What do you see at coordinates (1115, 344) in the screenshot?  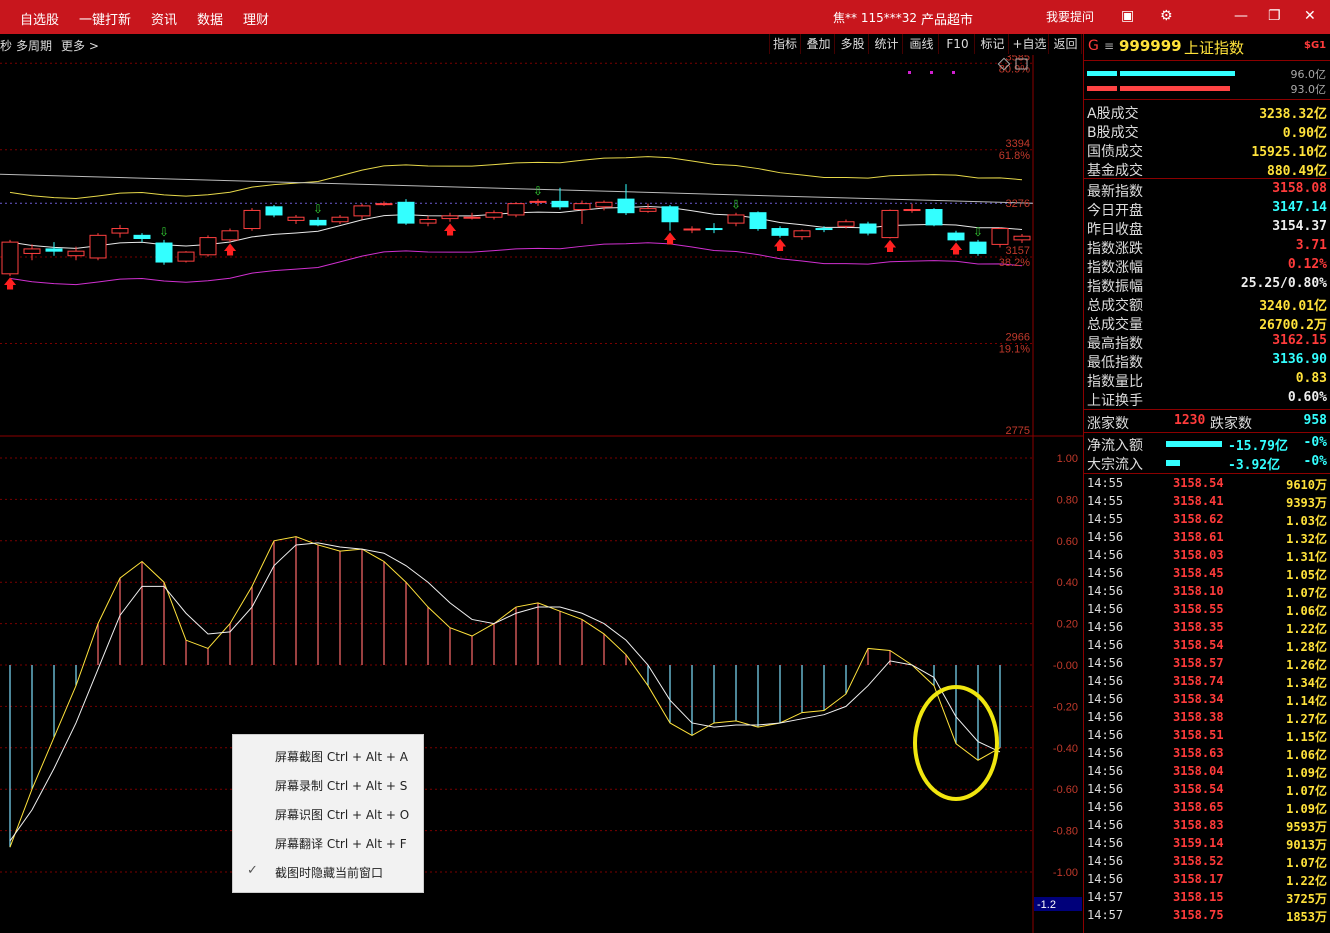 I see `stat-label: 最高指数` at bounding box center [1115, 344].